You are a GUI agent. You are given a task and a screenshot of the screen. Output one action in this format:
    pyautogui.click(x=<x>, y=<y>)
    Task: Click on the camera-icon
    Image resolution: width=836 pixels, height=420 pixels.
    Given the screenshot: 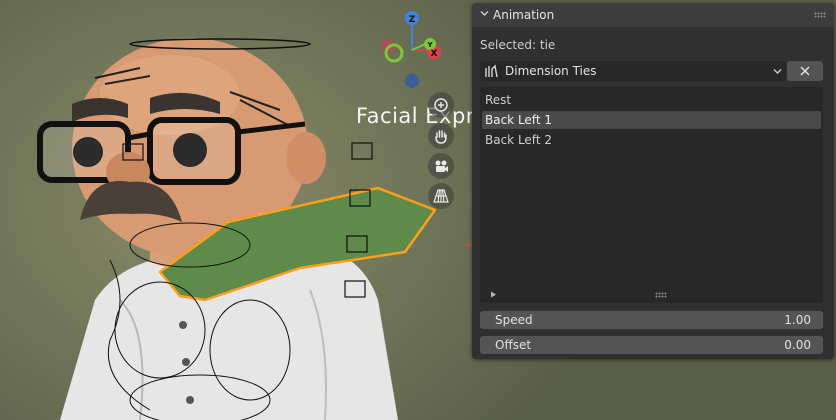 What is the action you would take?
    pyautogui.click(x=441, y=166)
    